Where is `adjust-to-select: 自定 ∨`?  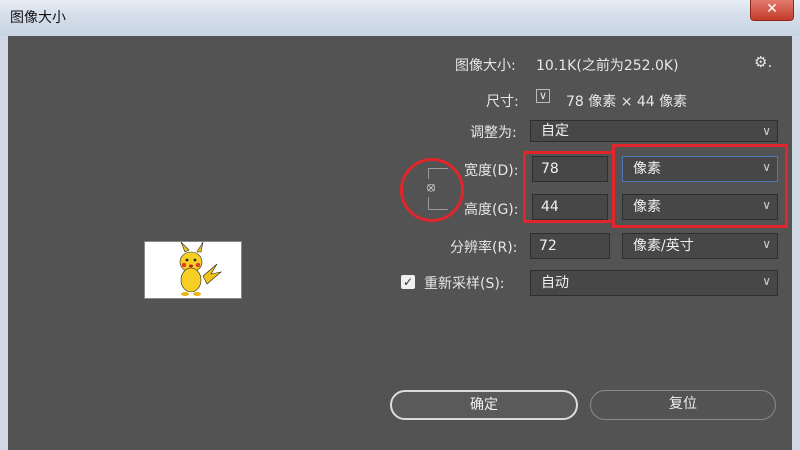
adjust-to-select: 自定 ∨ is located at coordinates (654, 131).